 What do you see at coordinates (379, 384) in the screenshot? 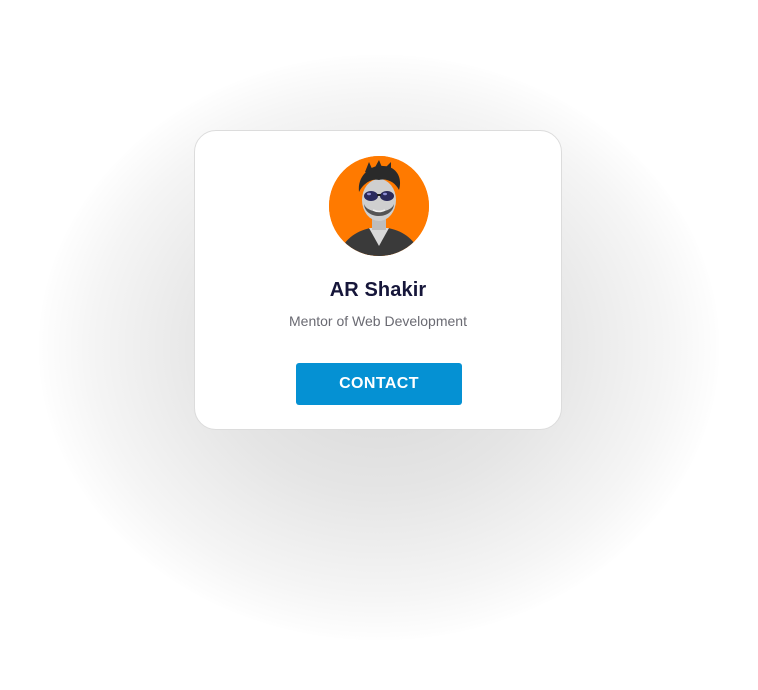
I see `contact-button: CONTACT` at bounding box center [379, 384].